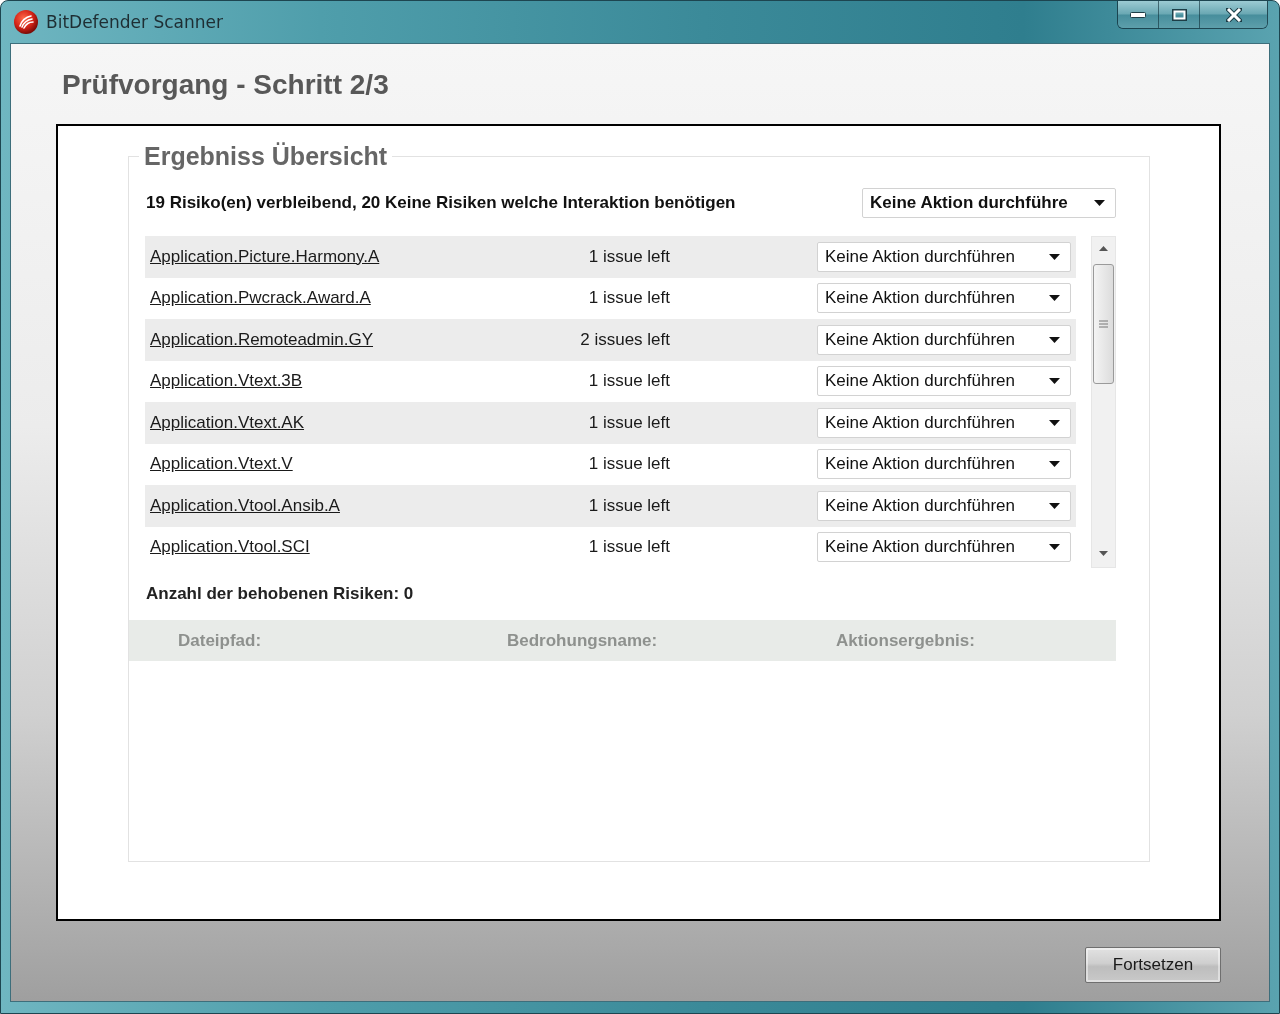 Image resolution: width=1280 pixels, height=1014 pixels. What do you see at coordinates (221, 464) in the screenshot?
I see `threat-link: Application.Vtext.V` at bounding box center [221, 464].